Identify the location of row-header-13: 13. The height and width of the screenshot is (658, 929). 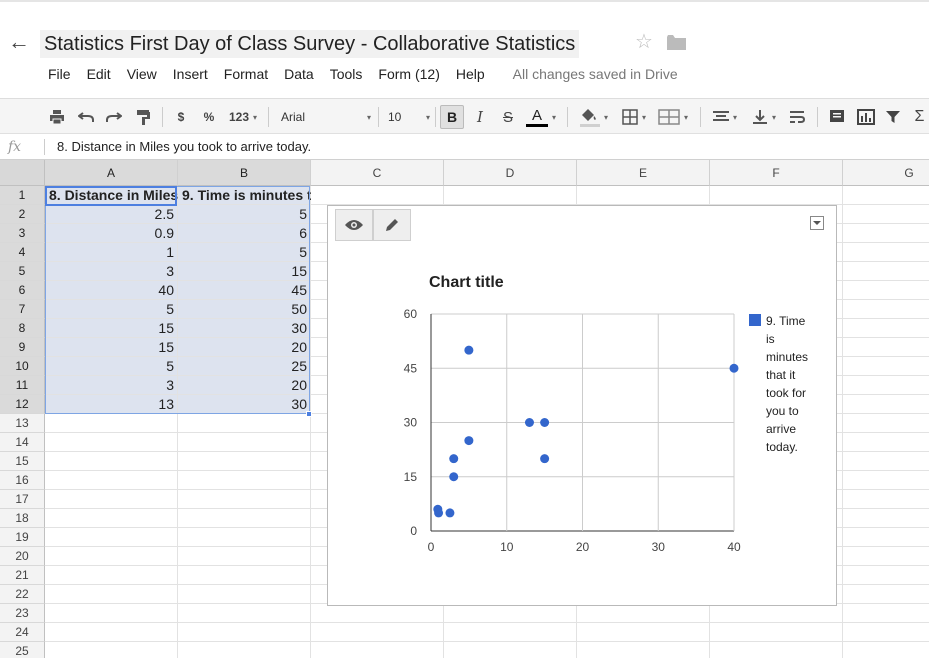
(22, 423).